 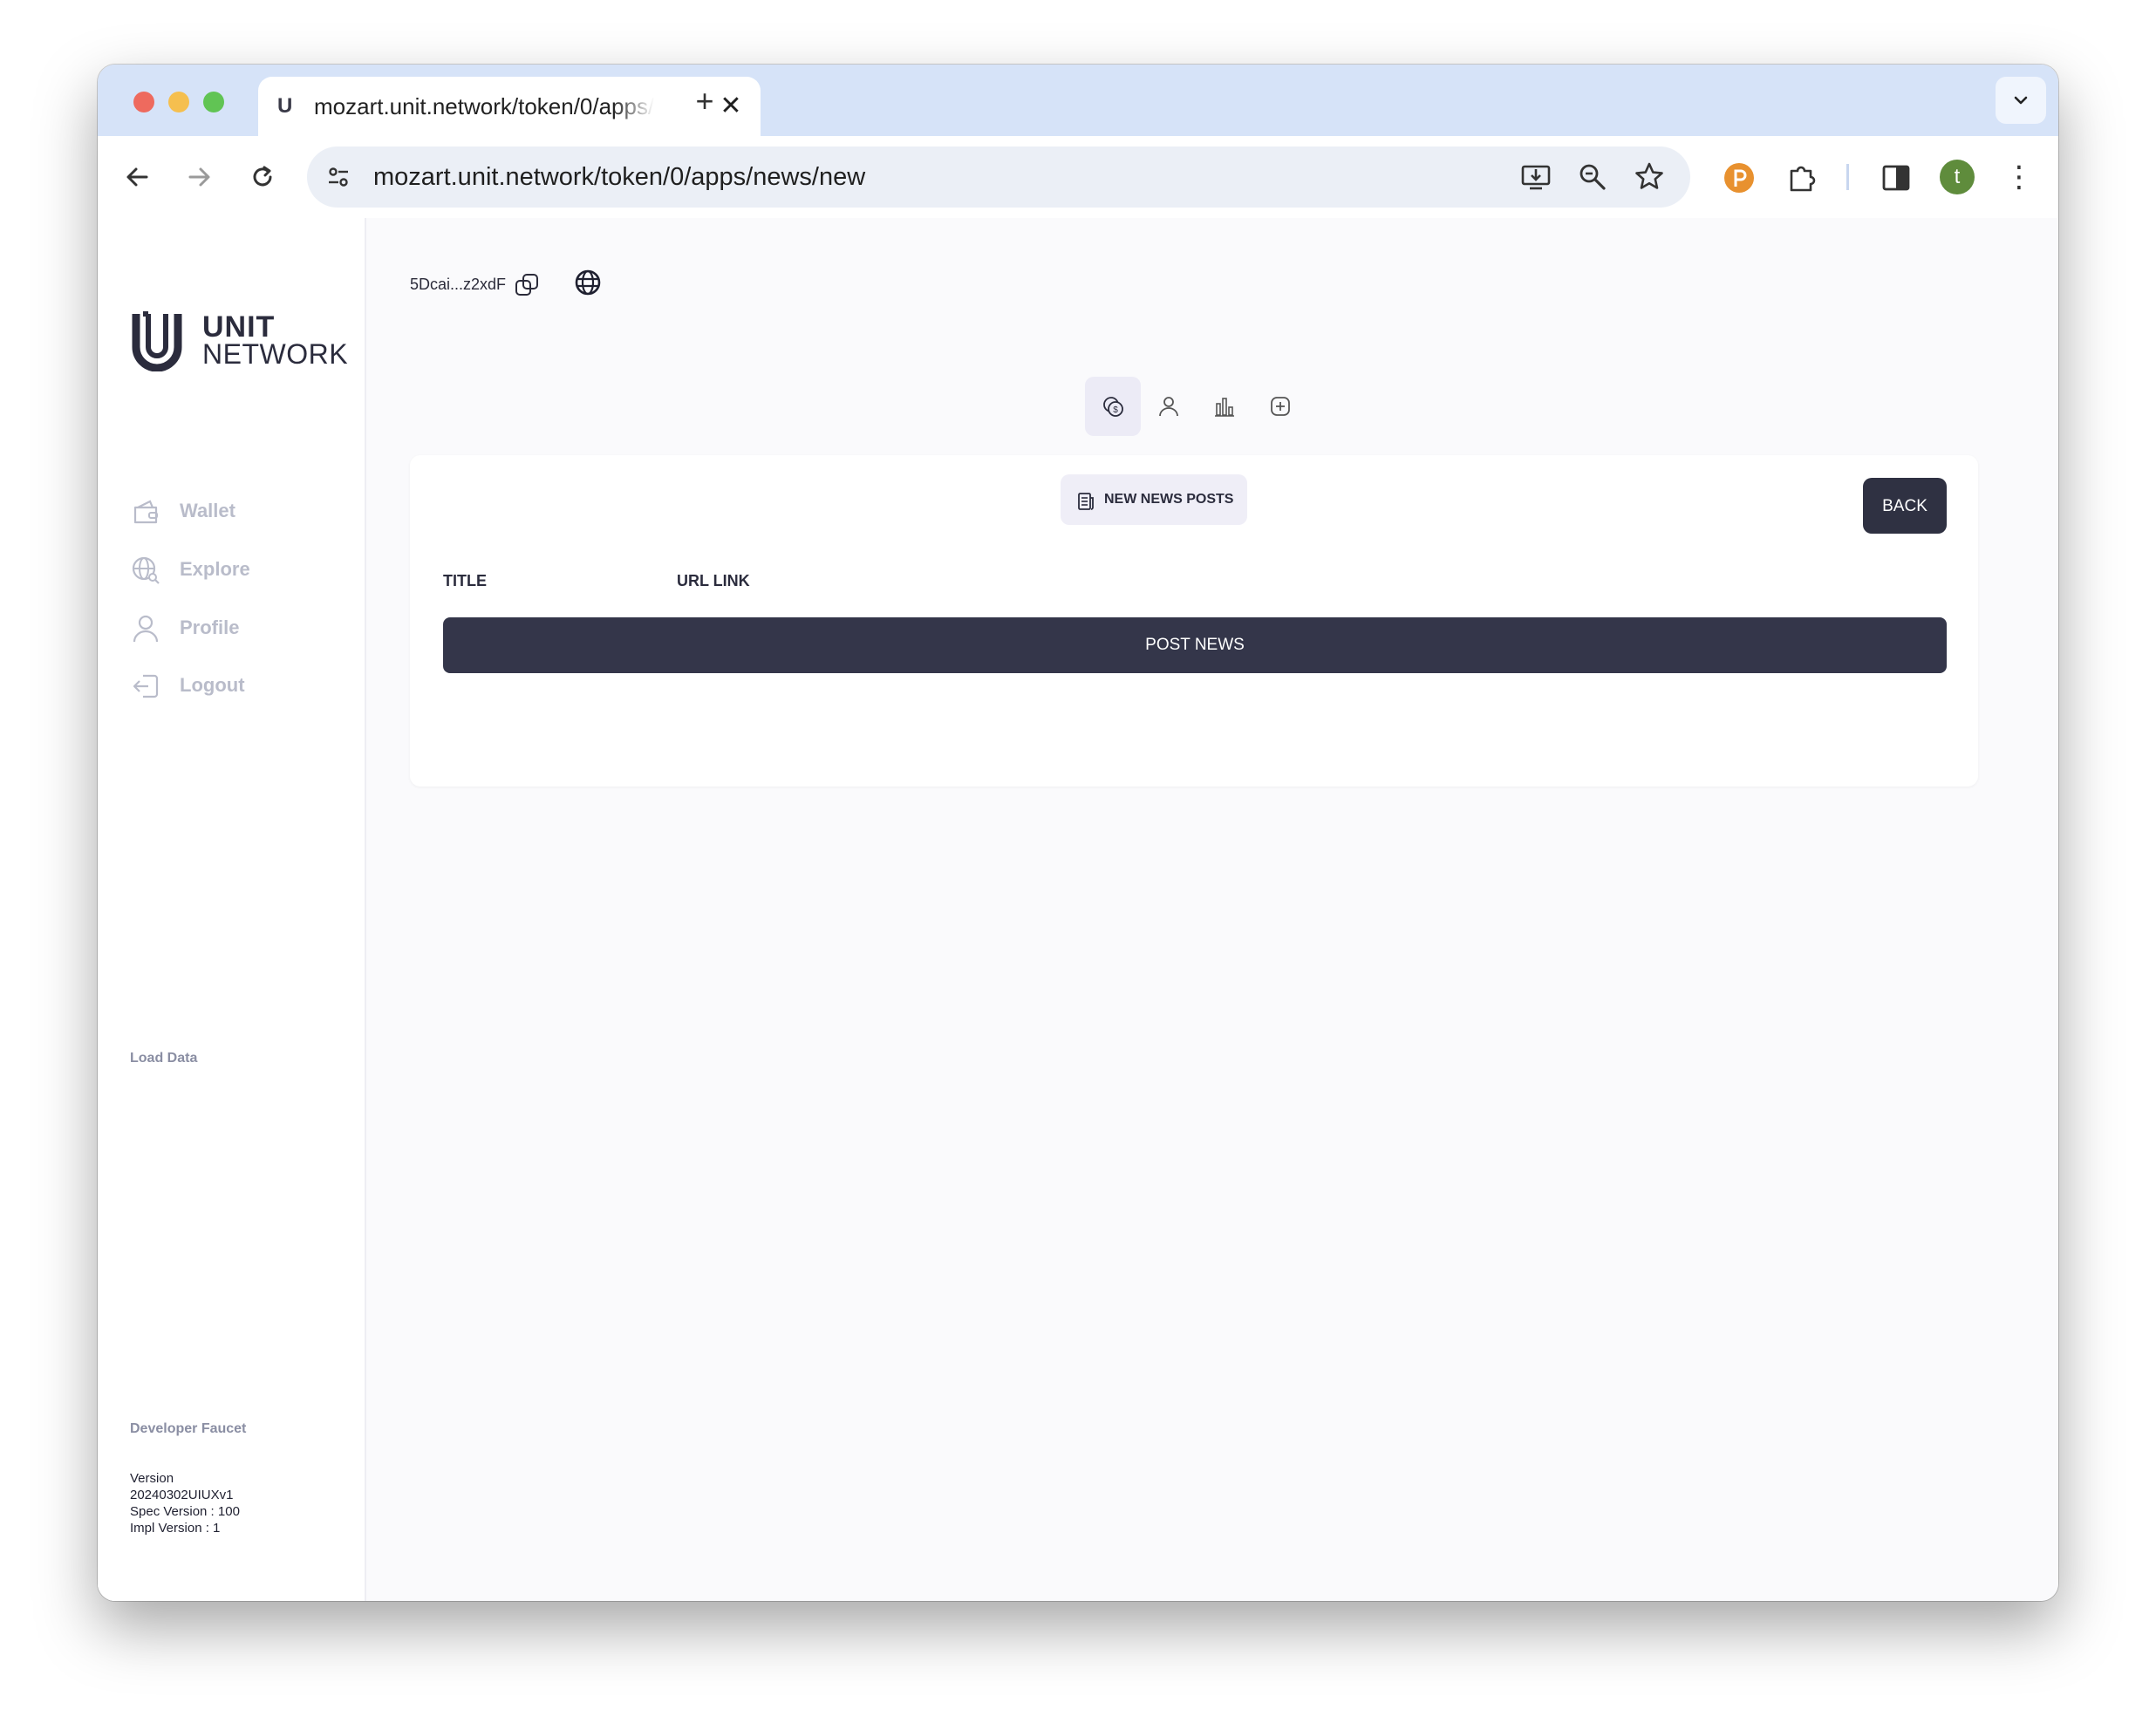 I want to click on back-button, so click(x=137, y=177).